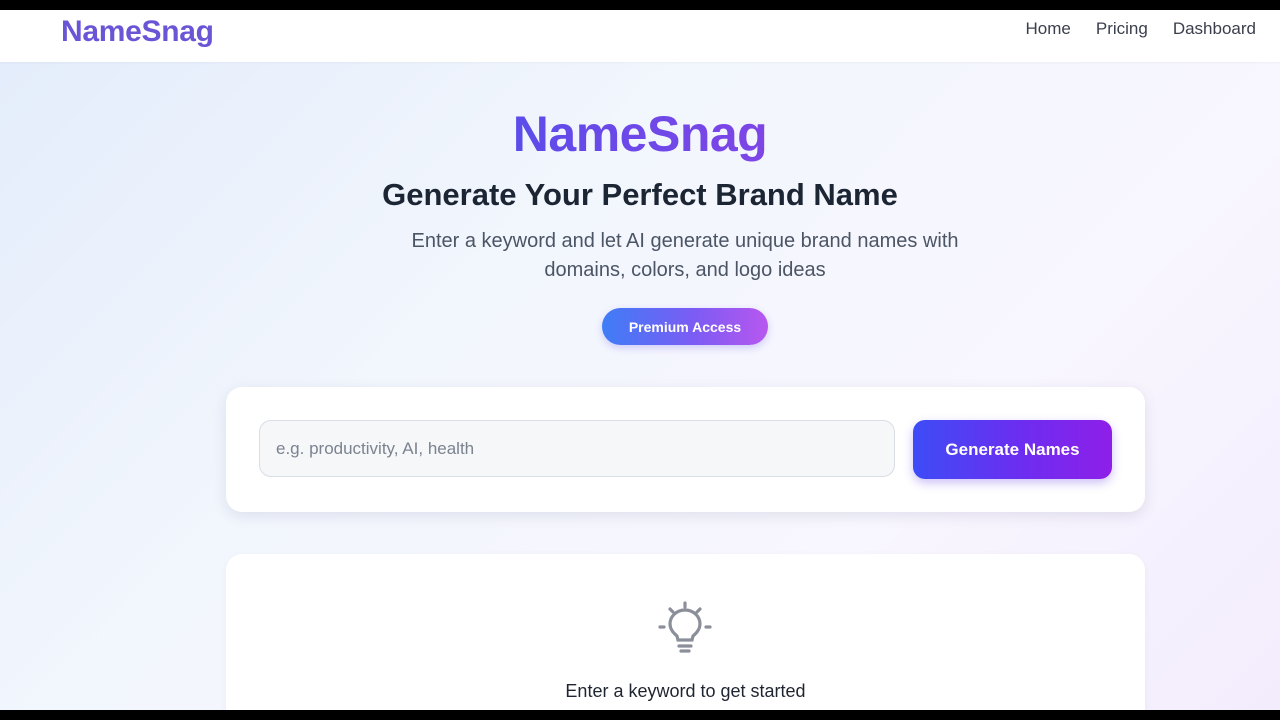 The width and height of the screenshot is (1280, 720). I want to click on nav-pricing-link: Pricing, so click(1122, 29).